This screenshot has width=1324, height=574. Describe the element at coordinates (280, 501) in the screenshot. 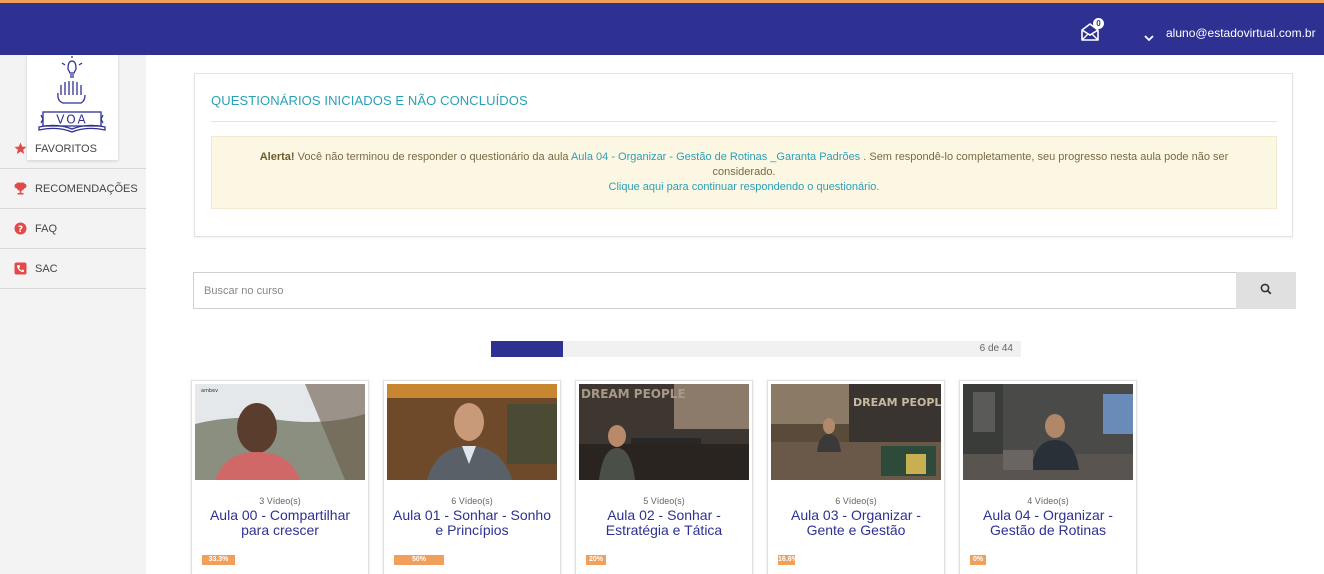

I see `lesson-video-count: 3 Vídeo(s)` at that location.